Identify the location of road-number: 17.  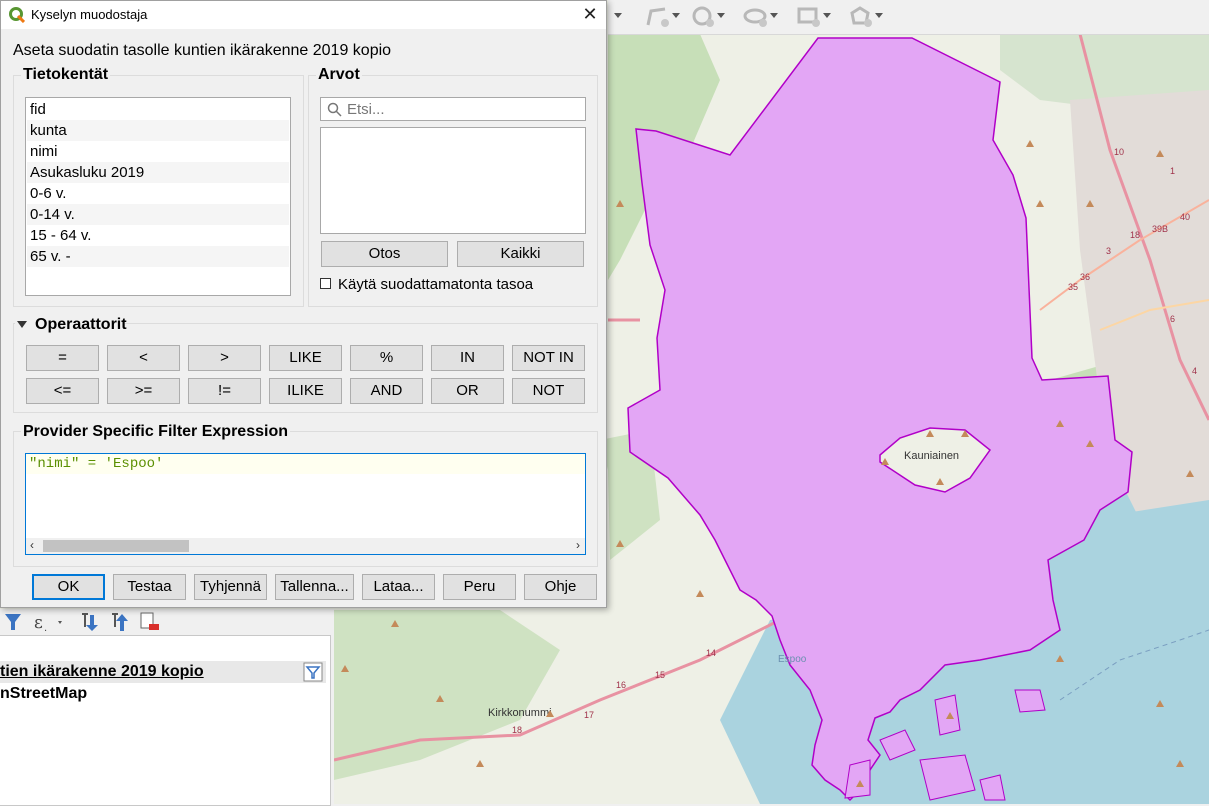
(589, 715).